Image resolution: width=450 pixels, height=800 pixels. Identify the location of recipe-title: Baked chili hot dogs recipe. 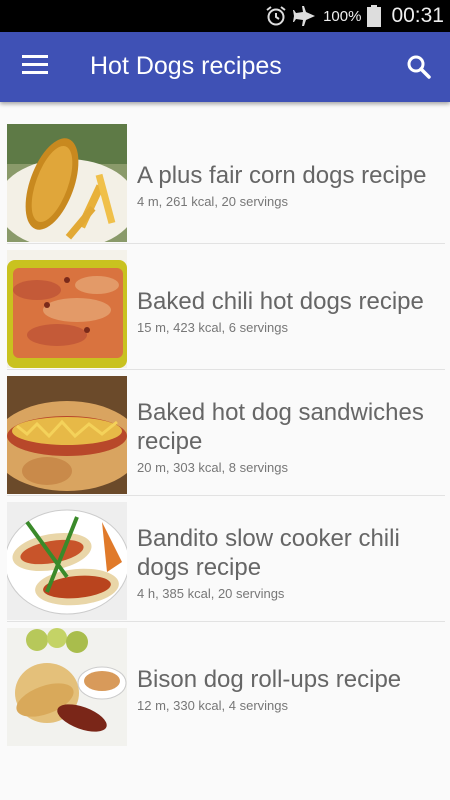
(280, 301).